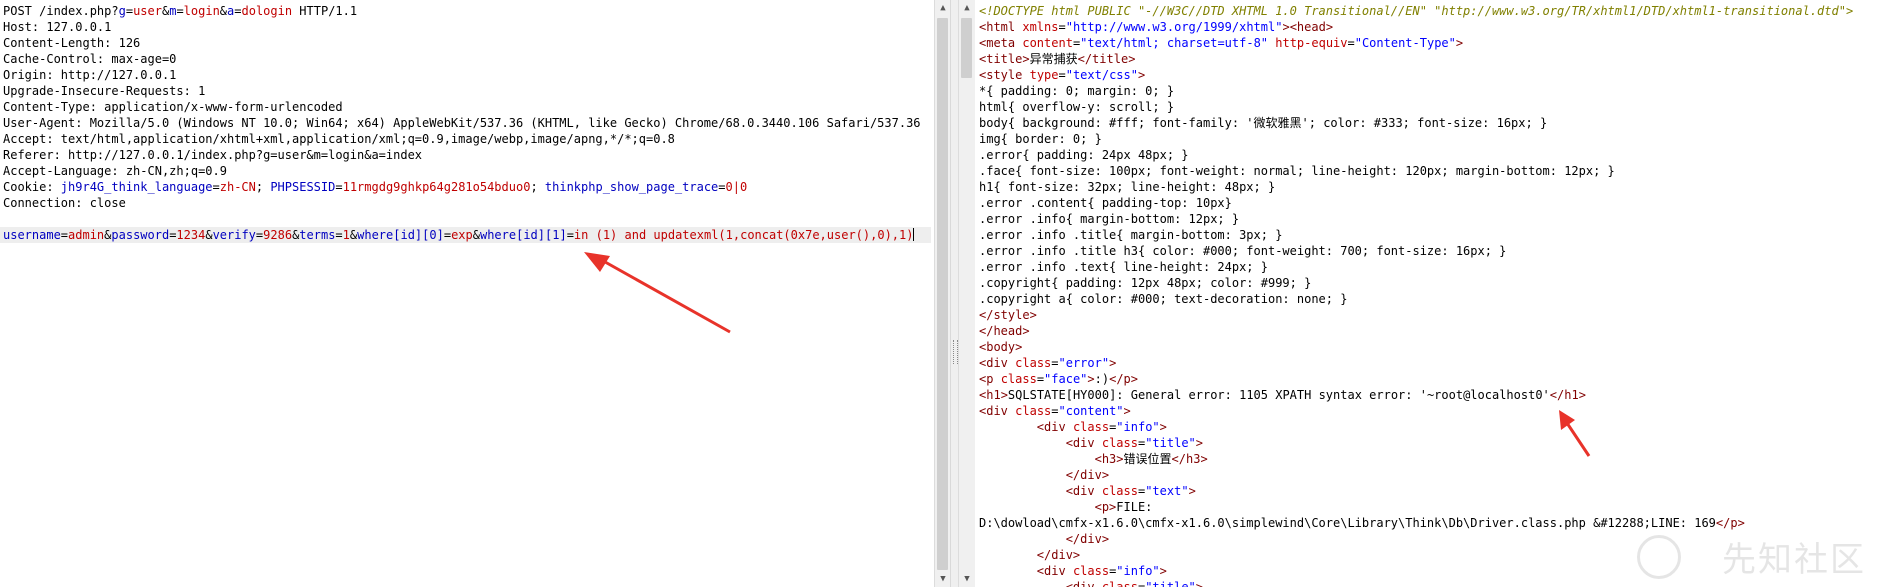  What do you see at coordinates (1048, 363) in the screenshot?
I see `response-line: <div class="error">` at bounding box center [1048, 363].